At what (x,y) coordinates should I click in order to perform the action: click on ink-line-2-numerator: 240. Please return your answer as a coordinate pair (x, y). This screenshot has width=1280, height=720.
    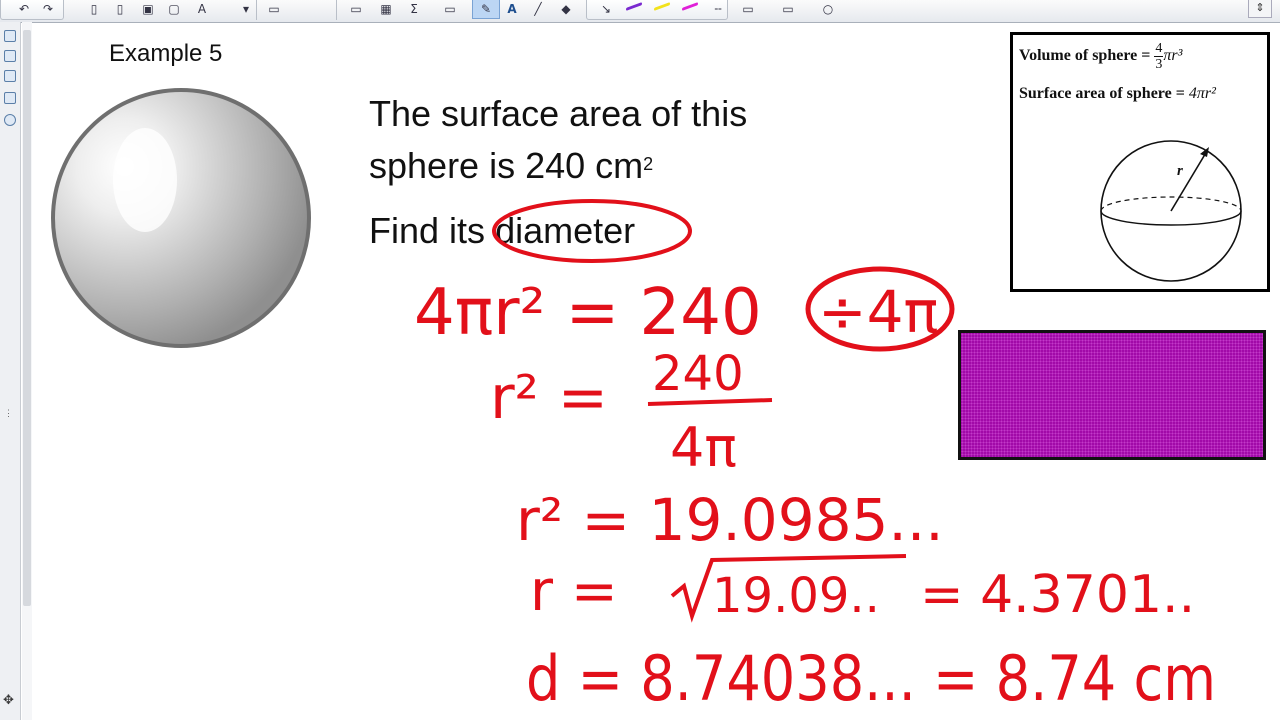
    Looking at the image, I should click on (698, 374).